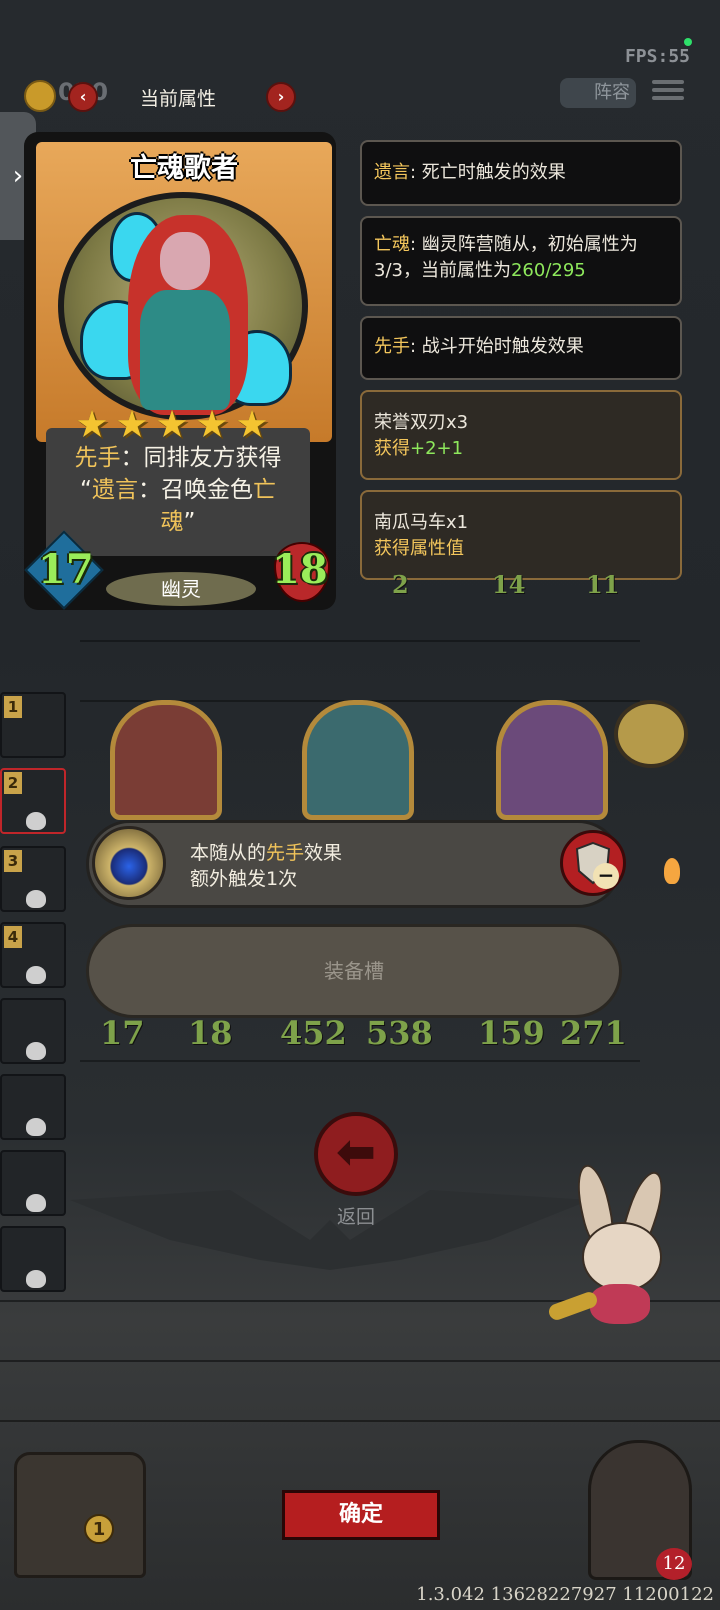  Describe the element at coordinates (210, 1033) in the screenshot. I see `board-health: 18` at that location.